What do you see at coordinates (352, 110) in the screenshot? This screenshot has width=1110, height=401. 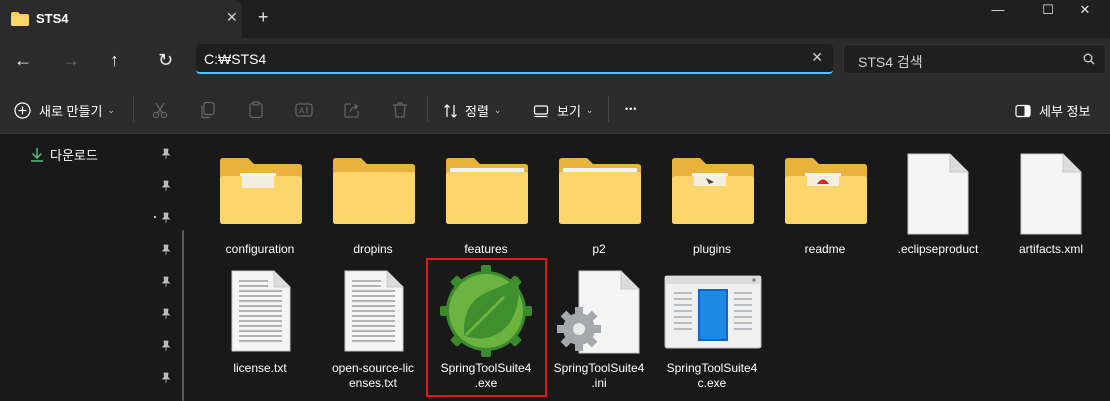 I see `share-icon` at bounding box center [352, 110].